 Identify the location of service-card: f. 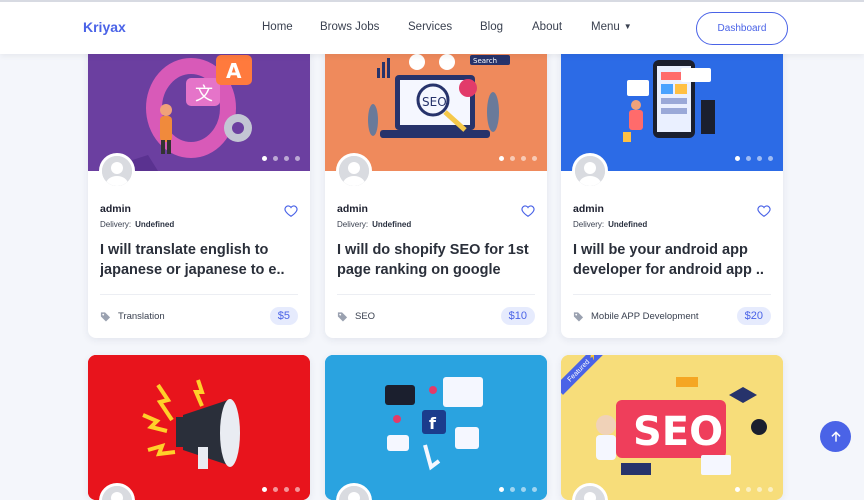
(436, 427).